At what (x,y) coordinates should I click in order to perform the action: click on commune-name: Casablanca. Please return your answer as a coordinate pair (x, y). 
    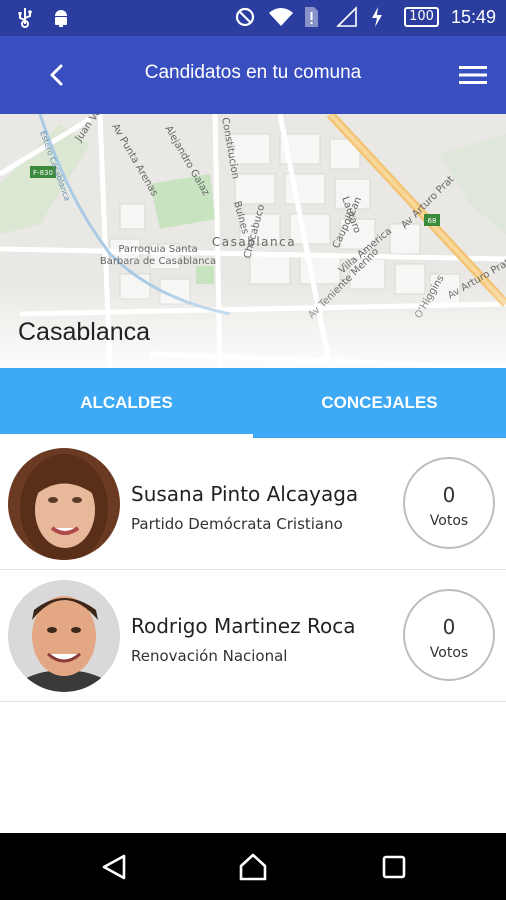
    Looking at the image, I should click on (84, 332).